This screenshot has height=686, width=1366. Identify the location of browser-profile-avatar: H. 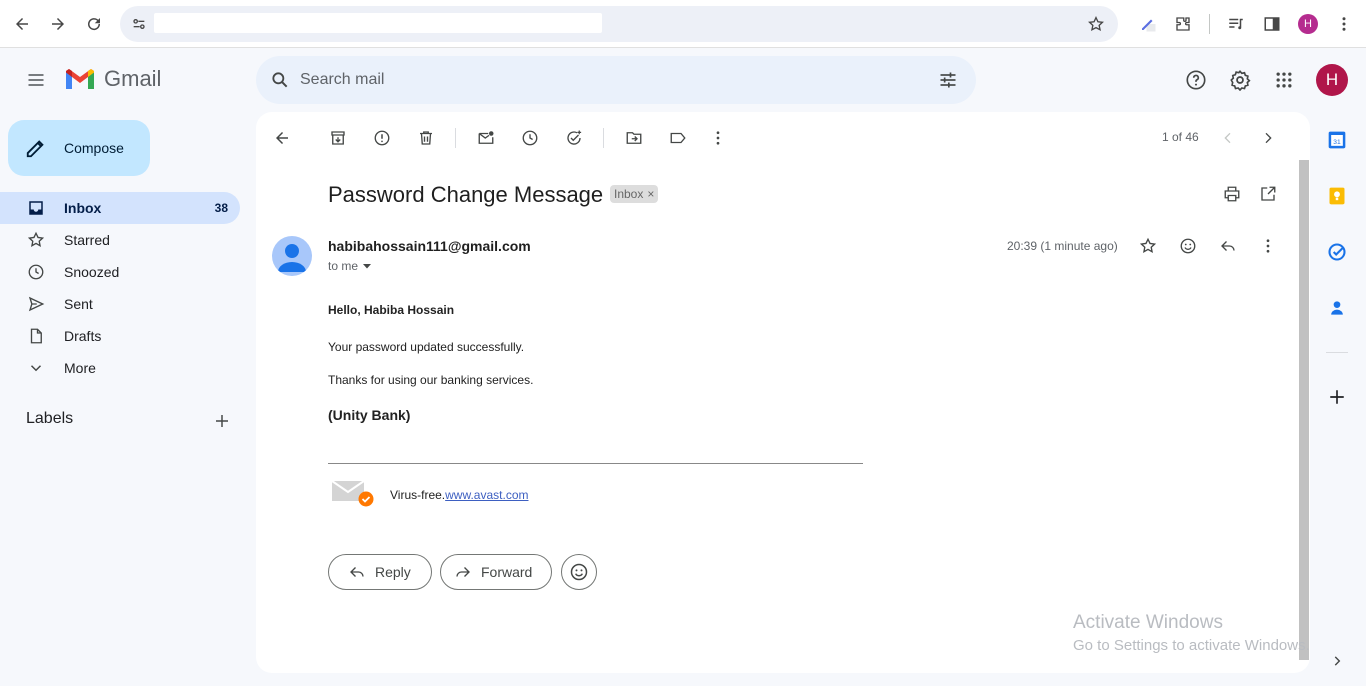
(1308, 24).